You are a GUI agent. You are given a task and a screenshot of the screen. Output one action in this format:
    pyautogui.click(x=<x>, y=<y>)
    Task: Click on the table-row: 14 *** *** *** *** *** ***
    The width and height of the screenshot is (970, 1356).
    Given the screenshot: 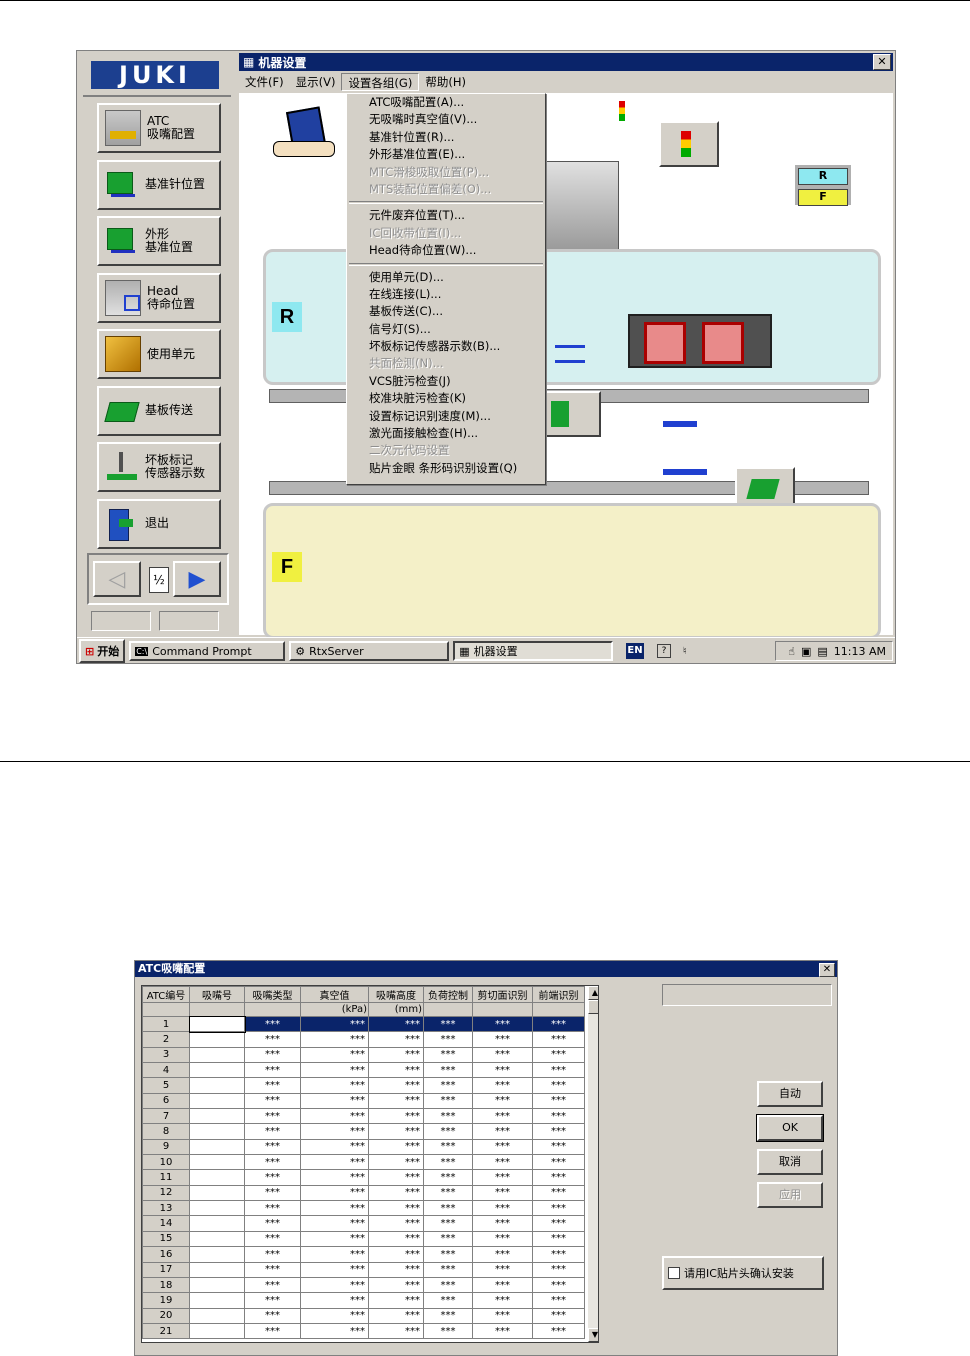 What is the action you would take?
    pyautogui.click(x=363, y=1223)
    